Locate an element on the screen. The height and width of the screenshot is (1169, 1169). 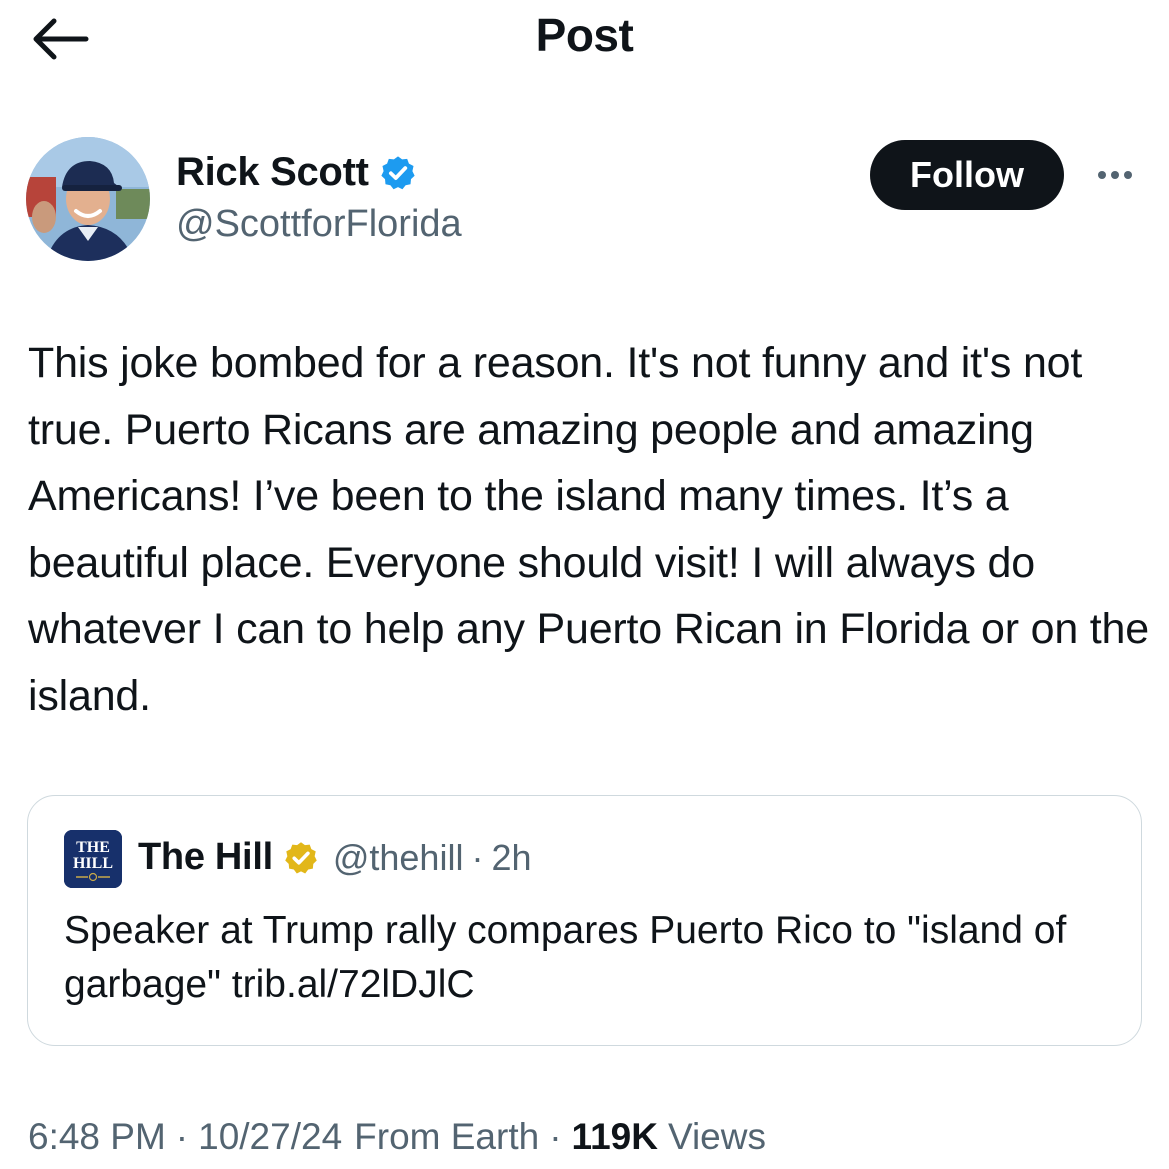
author-name-label: Rick Scott is located at coordinates (272, 172).